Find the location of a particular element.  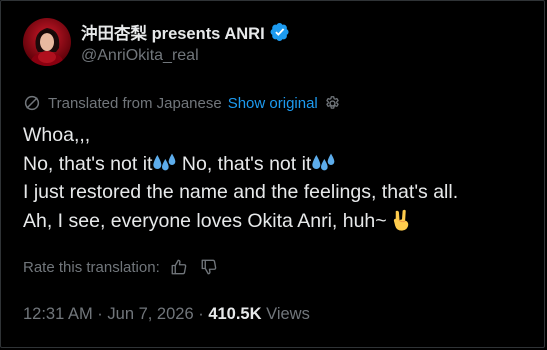

views-label: Views is located at coordinates (285, 314).